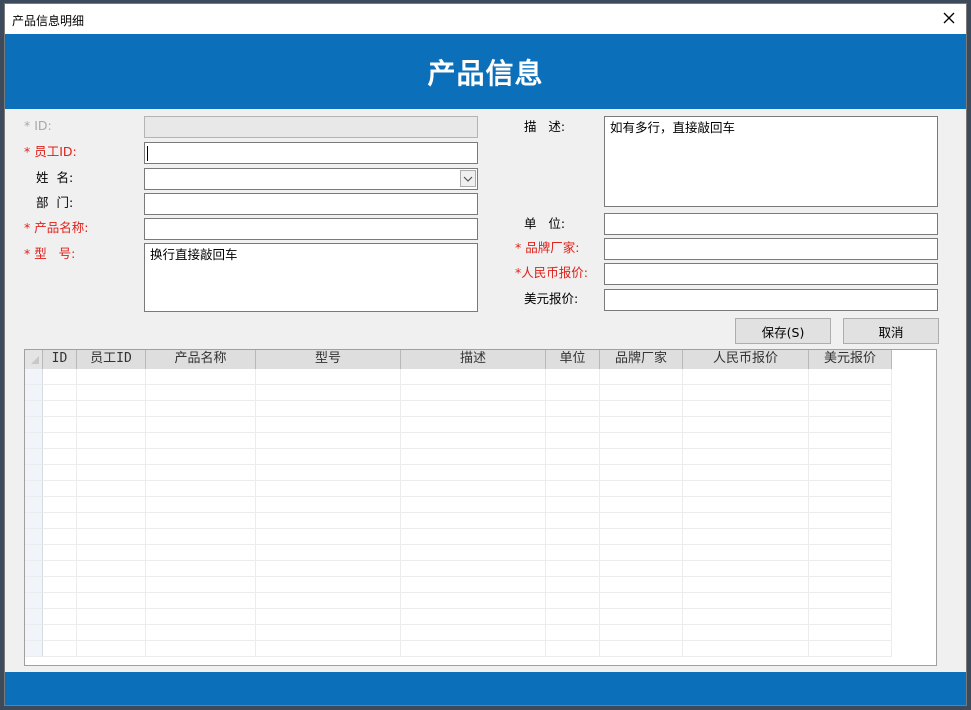 The height and width of the screenshot is (710, 971). I want to click on chevron-down-icon, so click(468, 179).